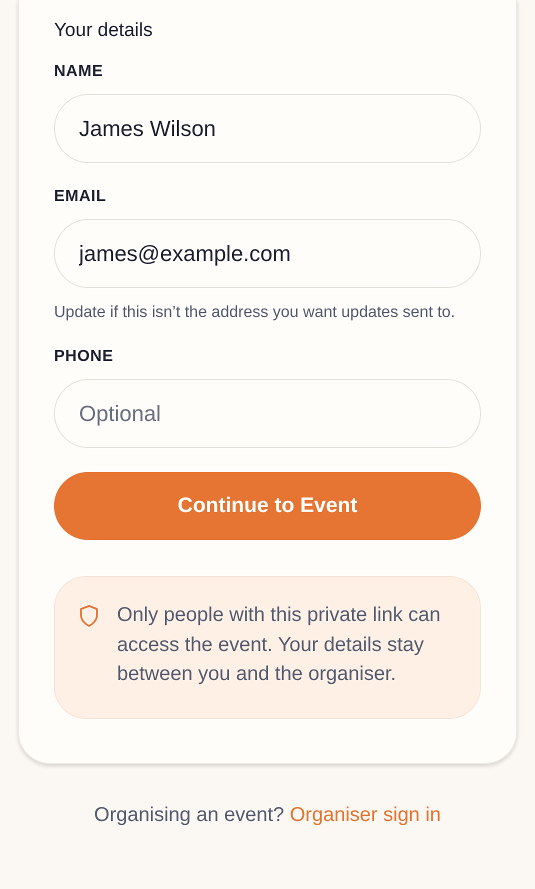 The image size is (535, 889). What do you see at coordinates (279, 645) in the screenshot?
I see `privacy-text: Only people with this private link can access the event. Your details stay between you and the organiser.` at bounding box center [279, 645].